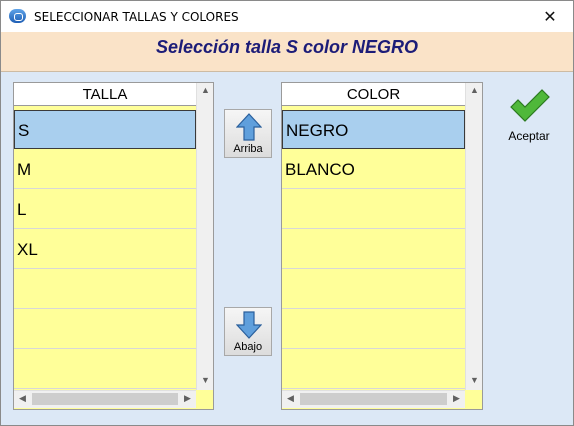  I want to click on accept-button: Aceptar, so click(529, 119).